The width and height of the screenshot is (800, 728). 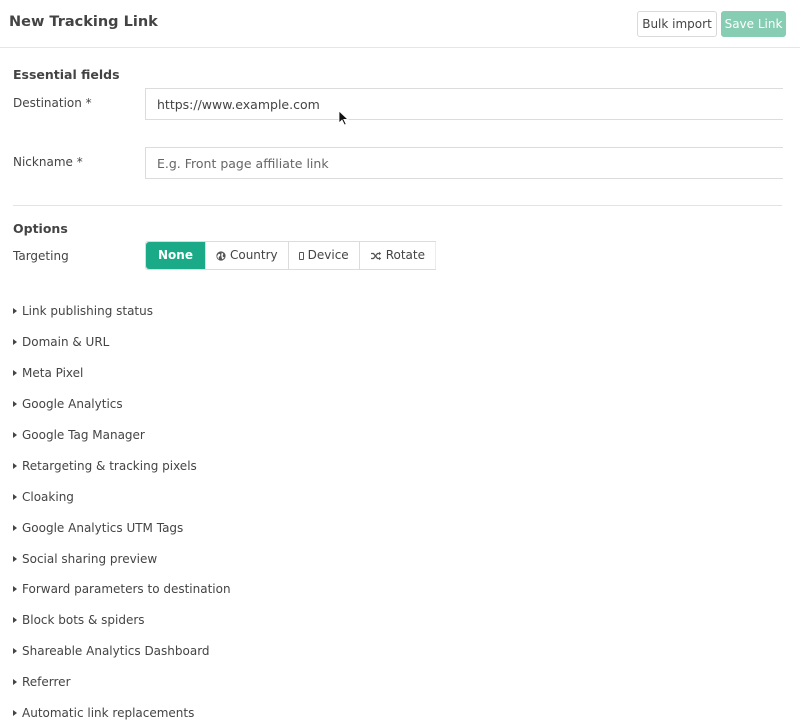 What do you see at coordinates (83, 435) in the screenshot?
I see `section-label: Google Tag Manager` at bounding box center [83, 435].